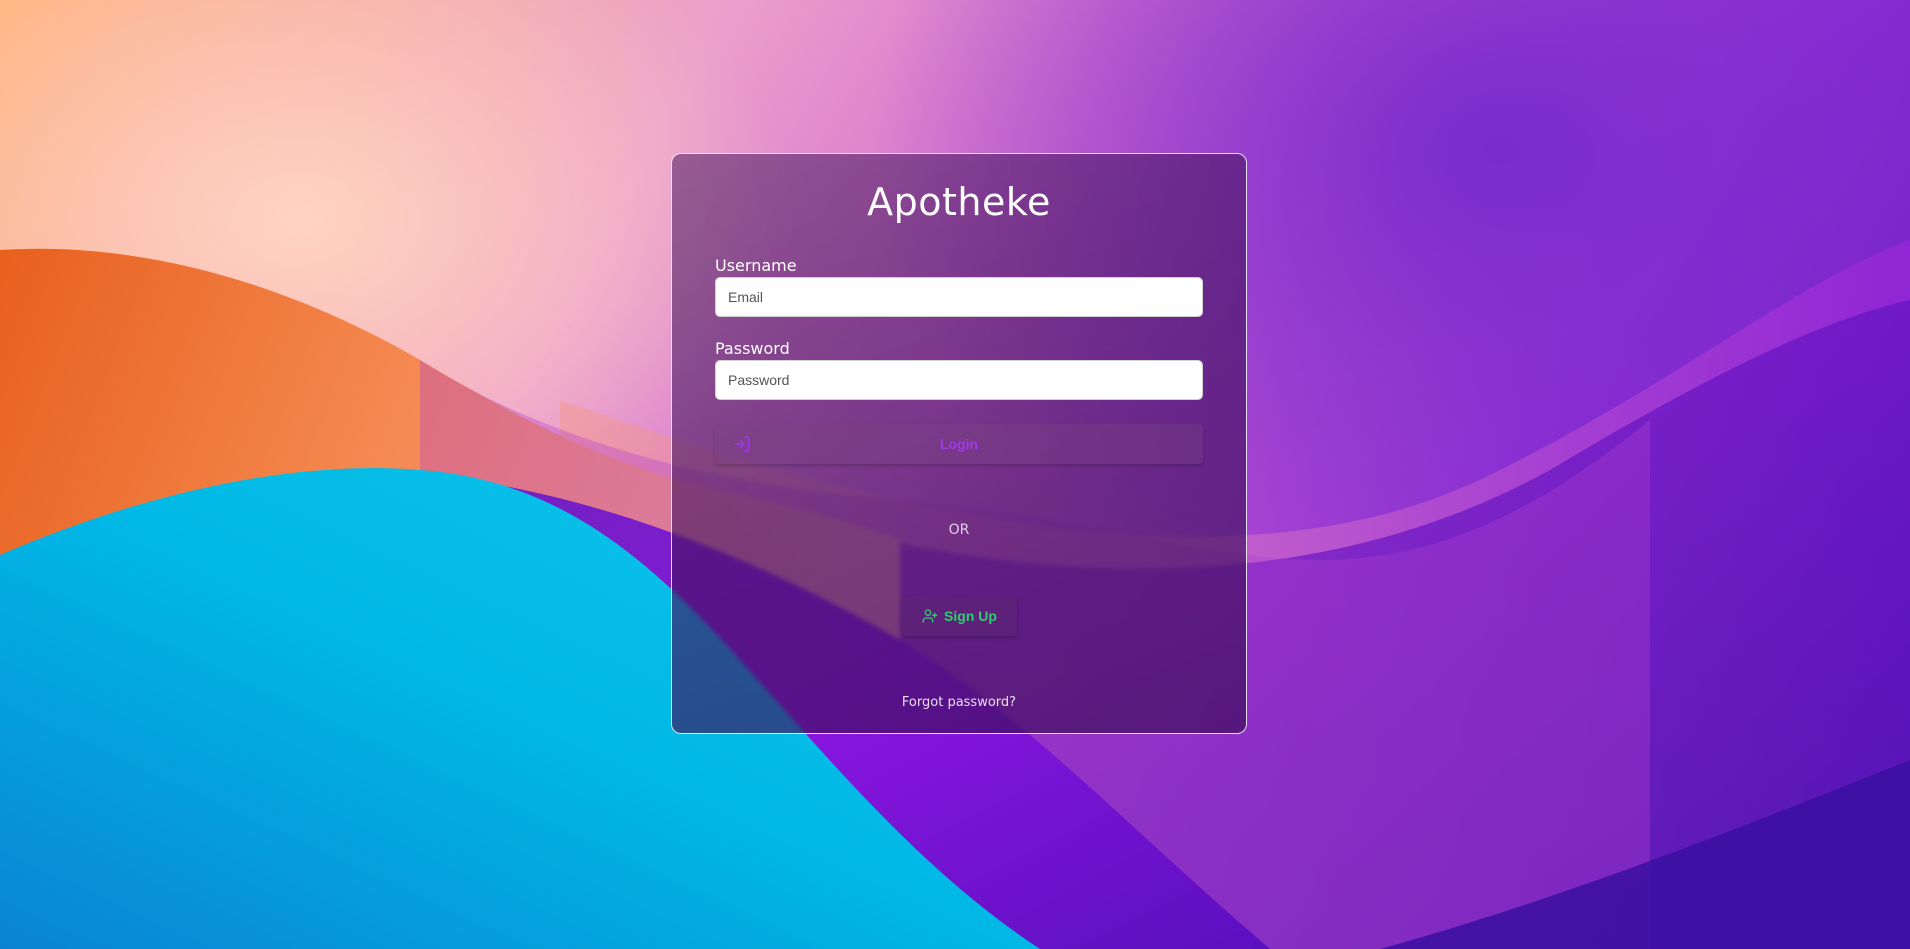 This screenshot has height=949, width=1910. I want to click on user-plus-icon, so click(930, 616).